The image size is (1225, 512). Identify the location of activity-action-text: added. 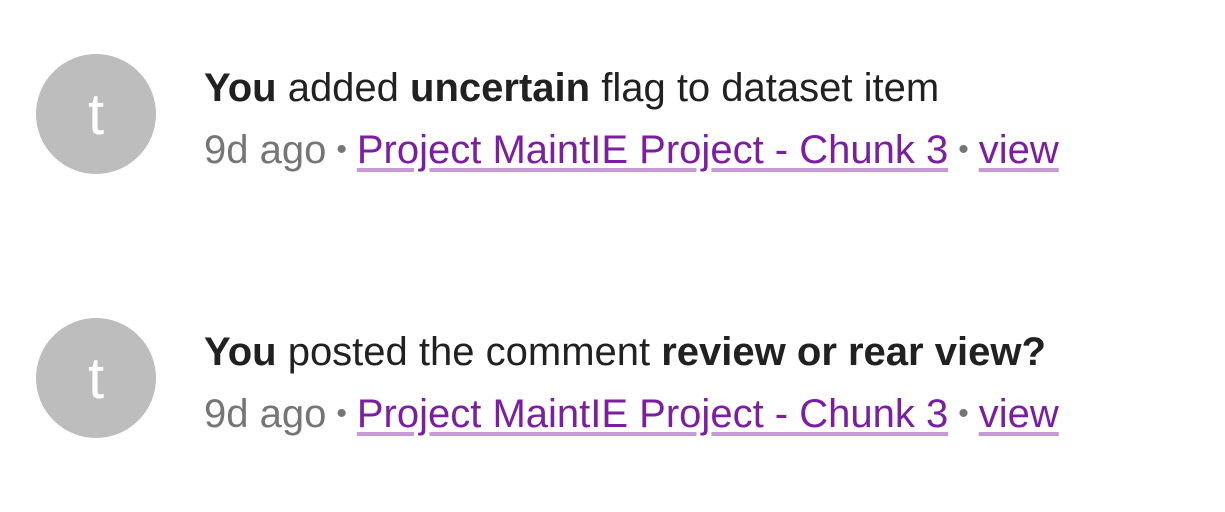
(343, 88).